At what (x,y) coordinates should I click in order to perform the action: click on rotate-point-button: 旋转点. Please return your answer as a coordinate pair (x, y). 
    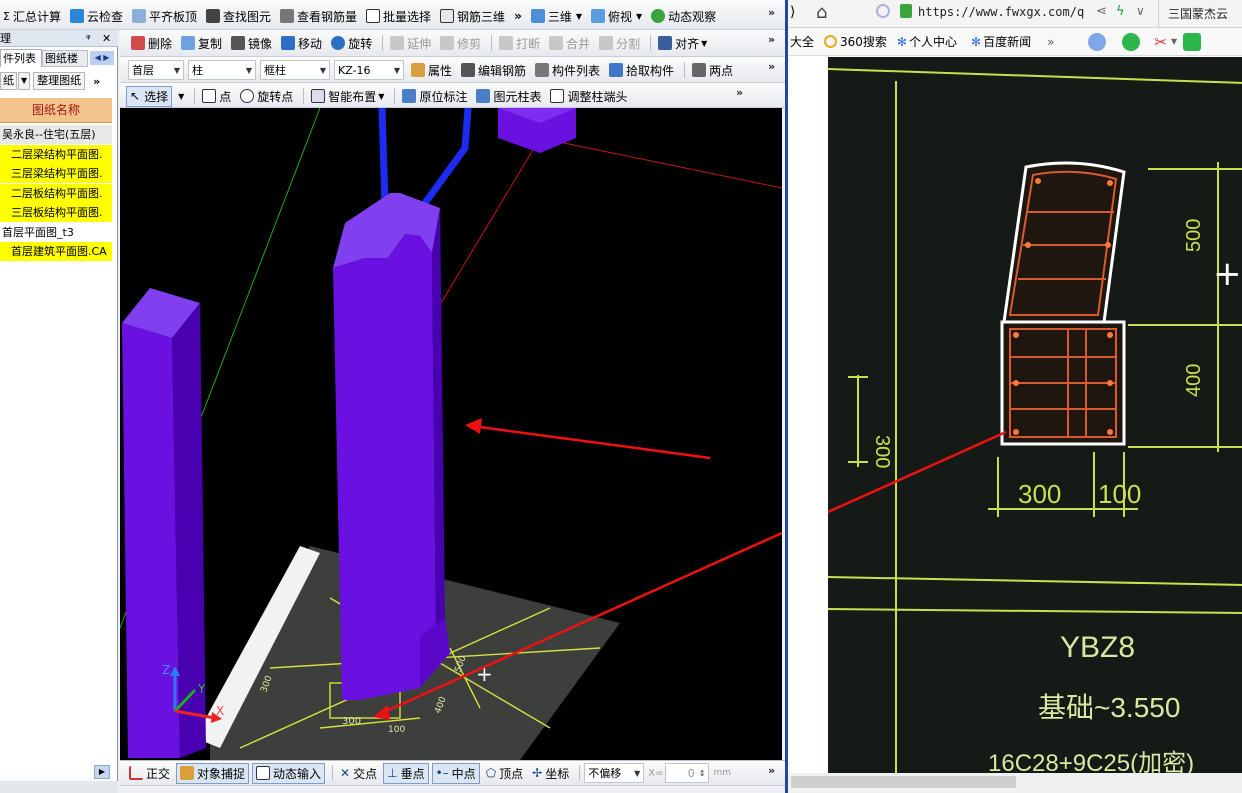
    Looking at the image, I should click on (266, 96).